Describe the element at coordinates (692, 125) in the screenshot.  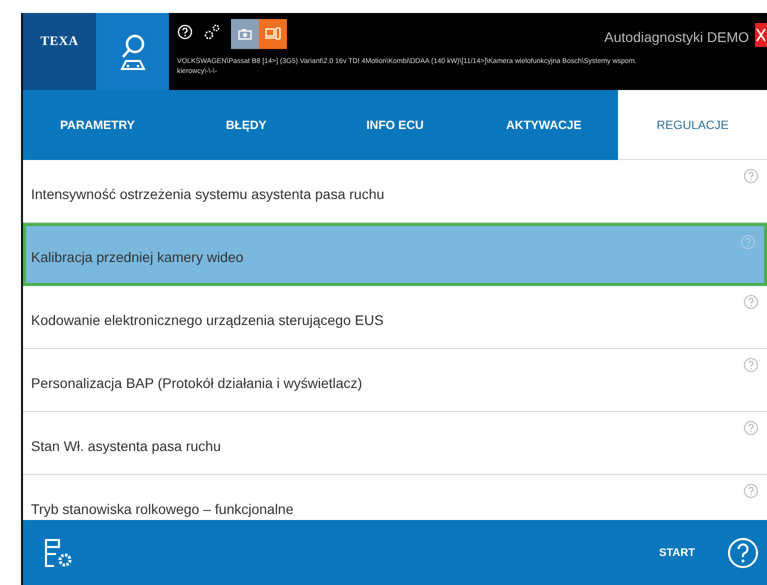
I see `tab: REGULACJE` at that location.